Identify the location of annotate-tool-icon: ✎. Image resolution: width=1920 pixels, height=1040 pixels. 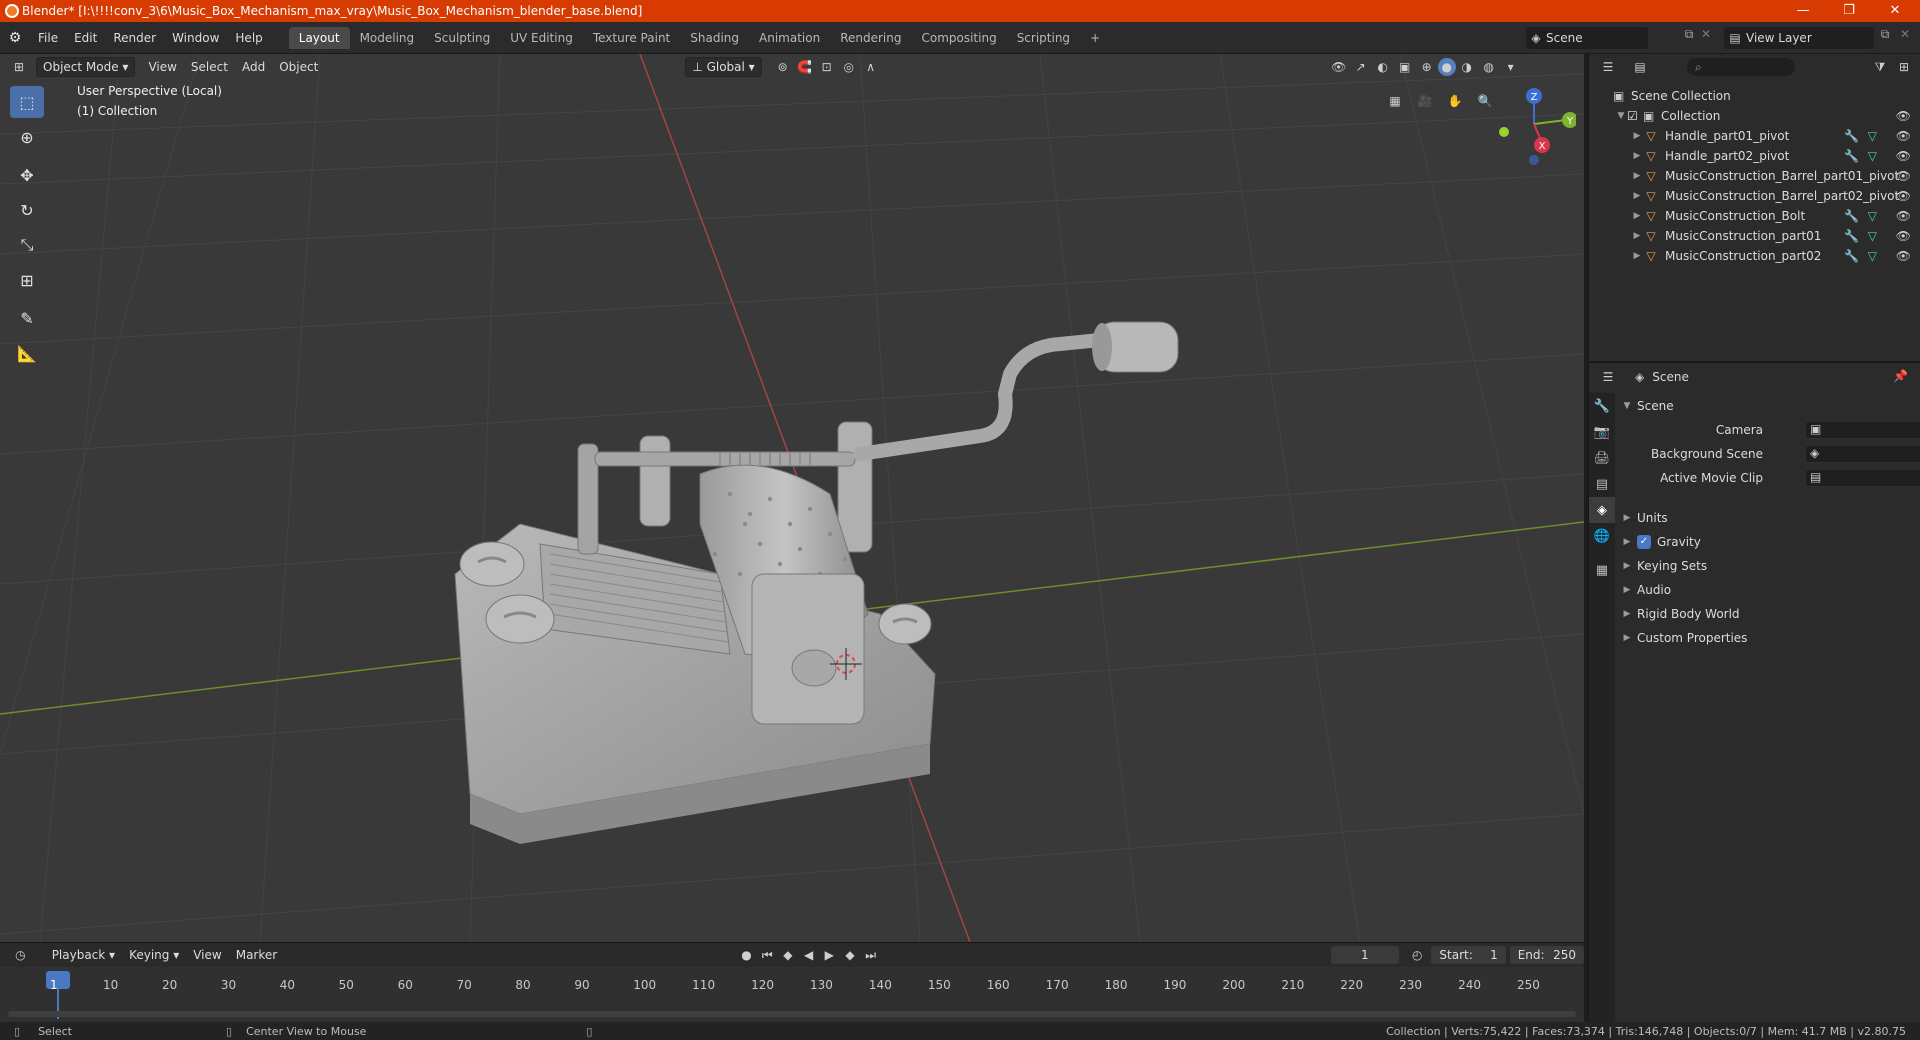
(27, 318).